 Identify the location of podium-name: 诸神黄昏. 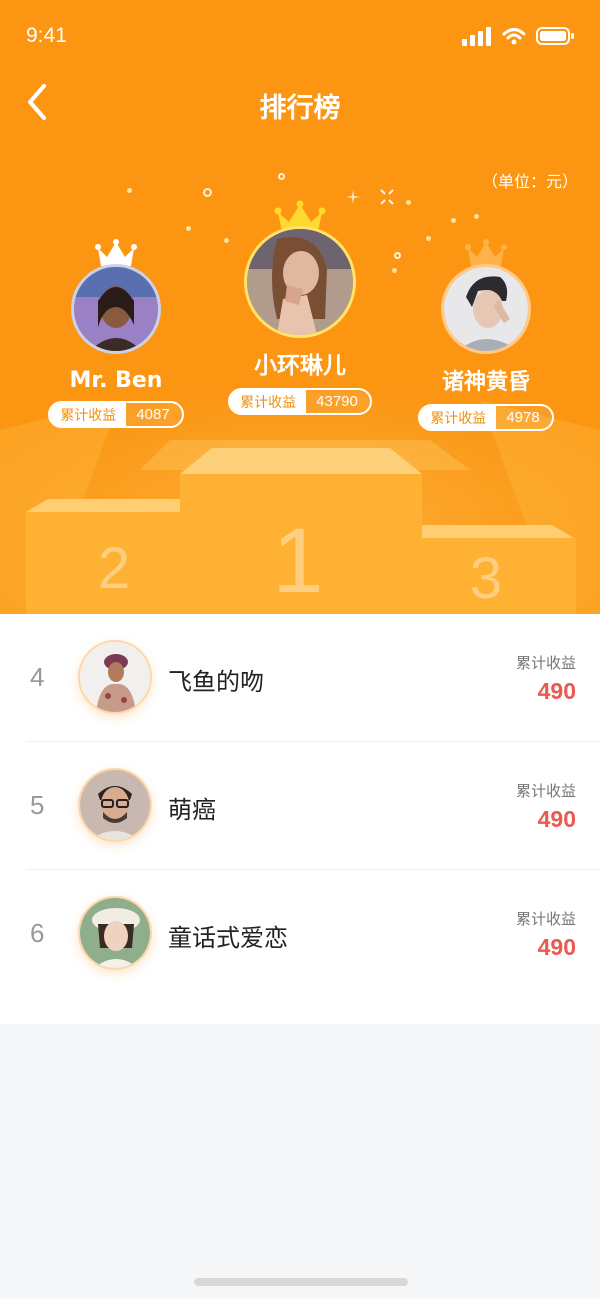
(485, 382).